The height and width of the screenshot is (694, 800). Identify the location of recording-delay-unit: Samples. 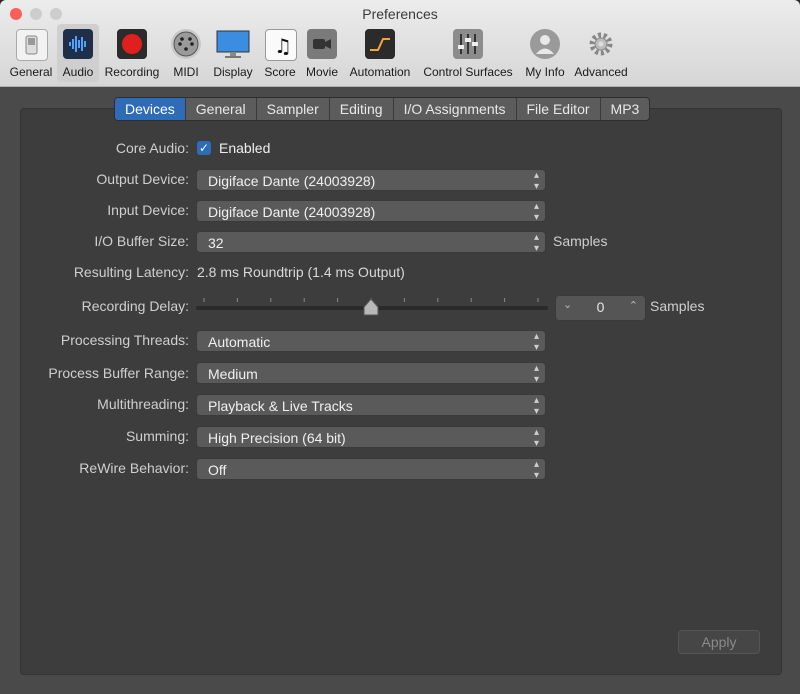
(677, 306).